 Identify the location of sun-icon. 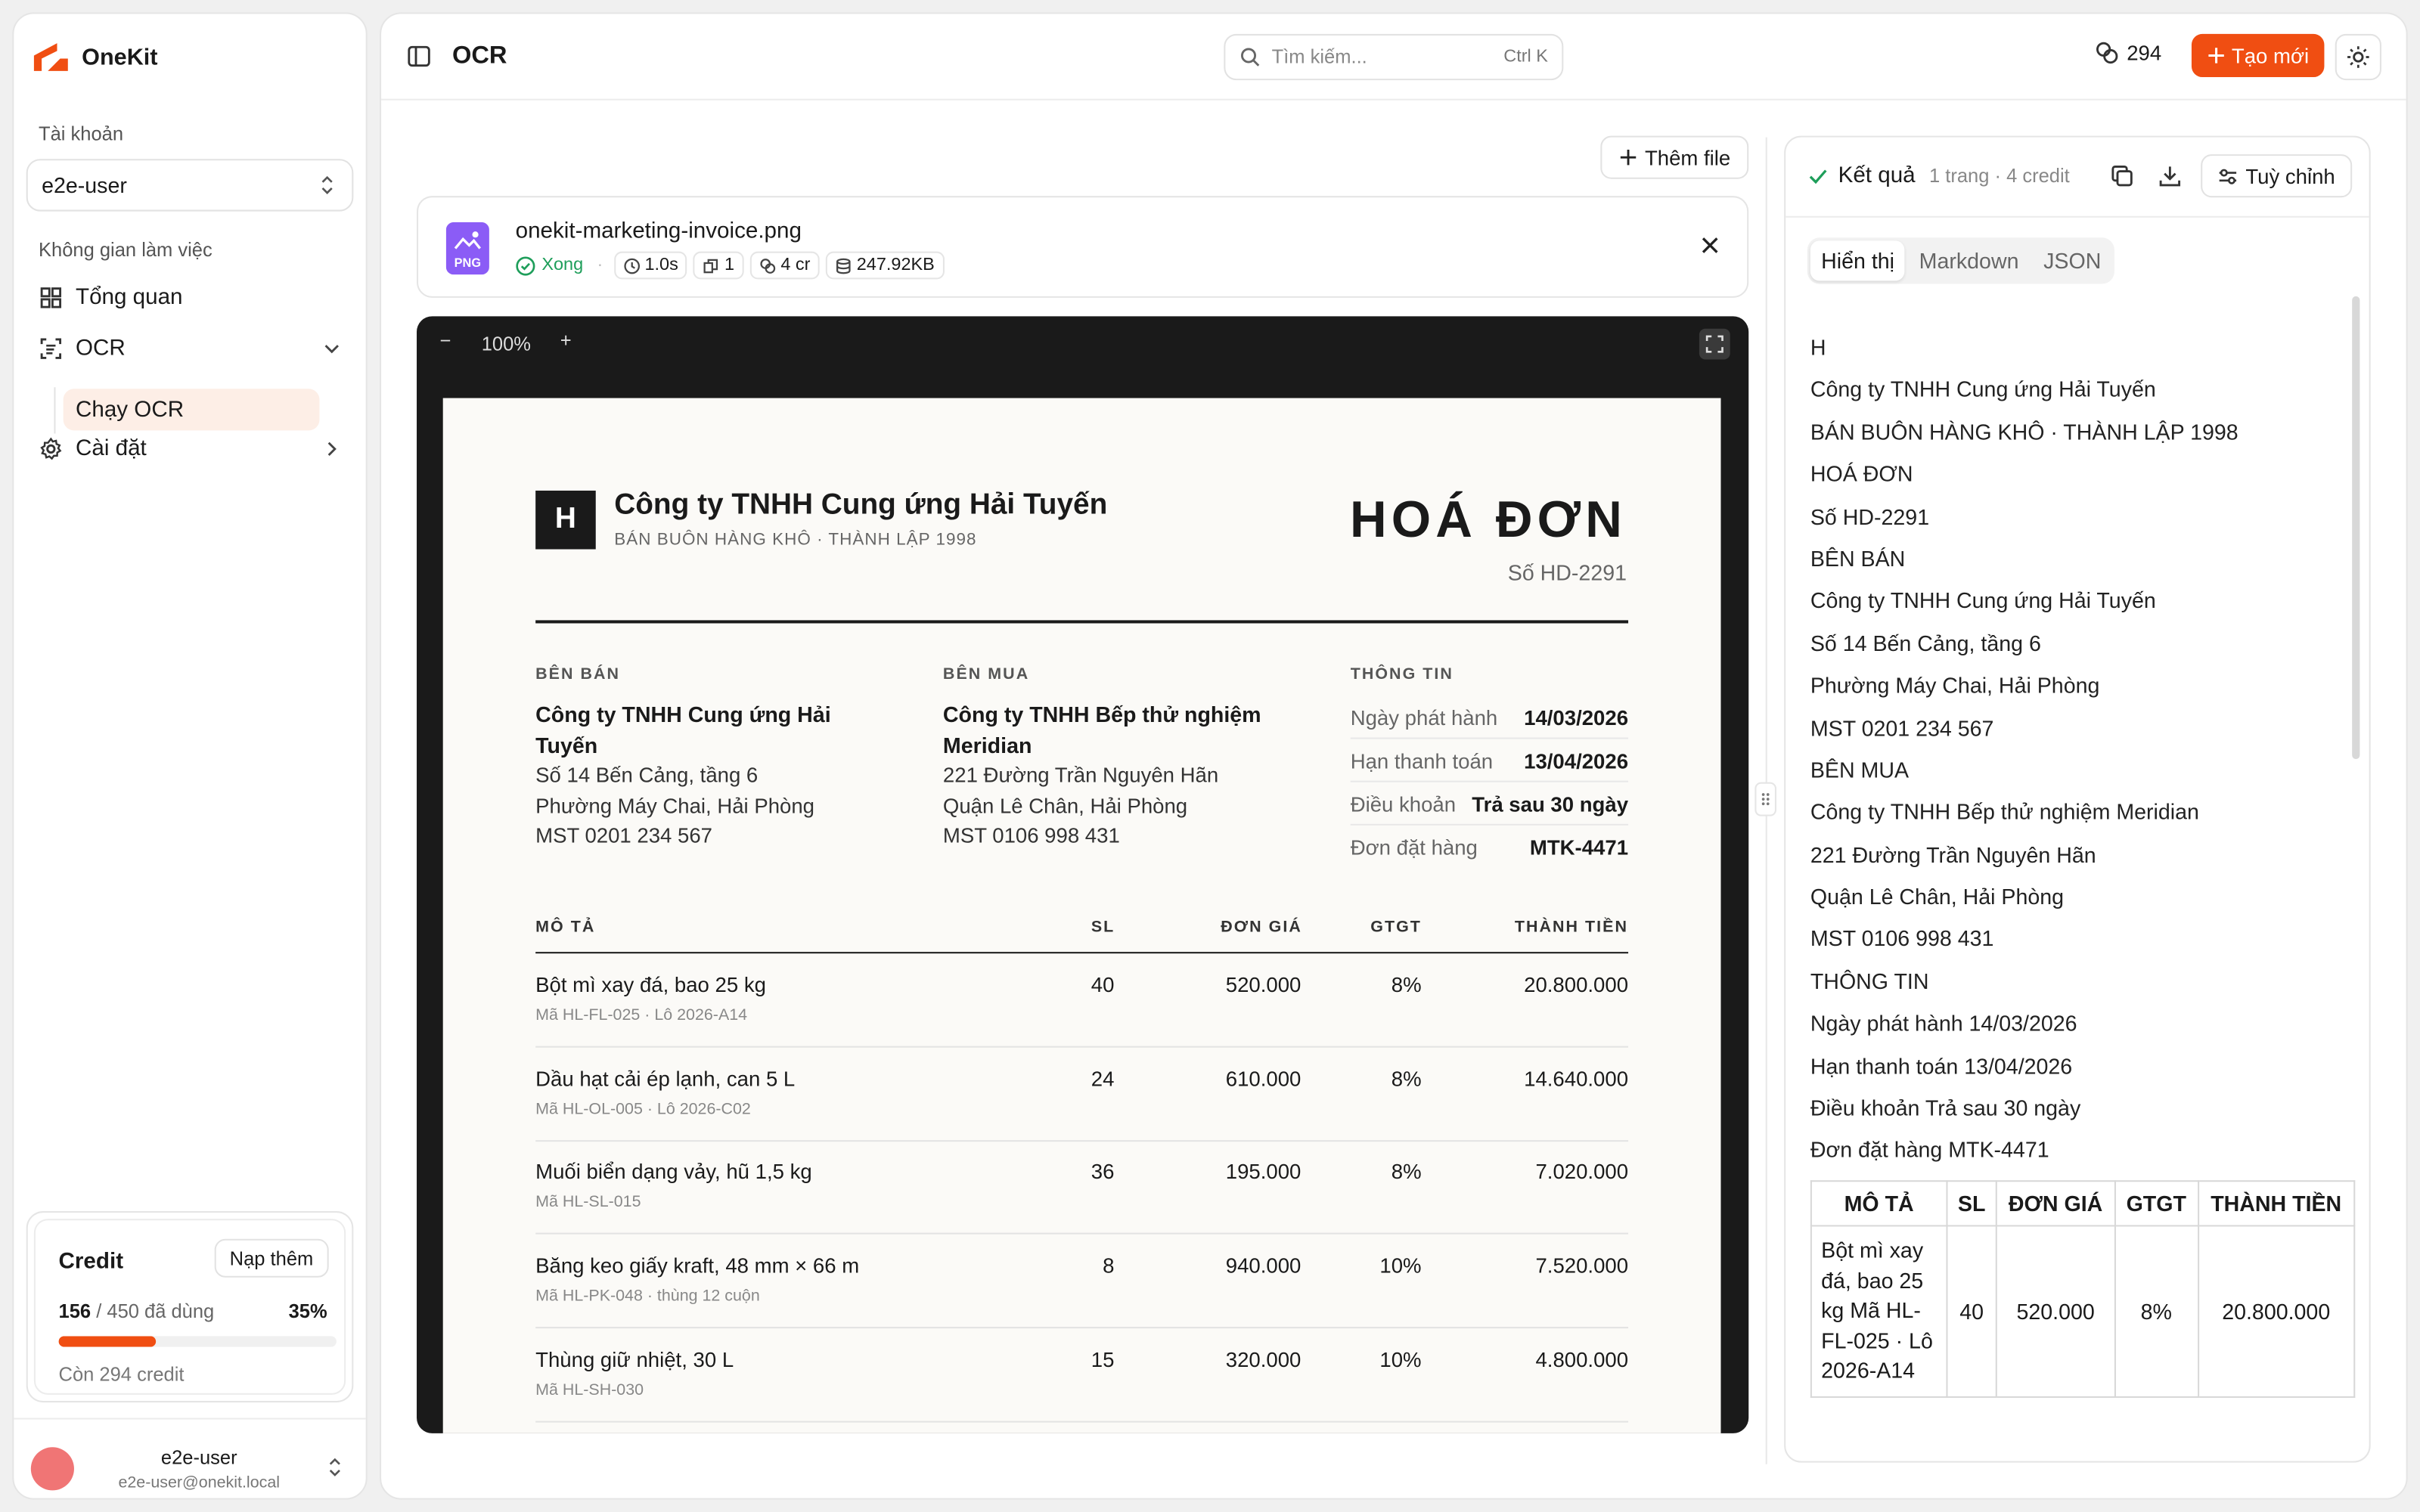
(2358, 57).